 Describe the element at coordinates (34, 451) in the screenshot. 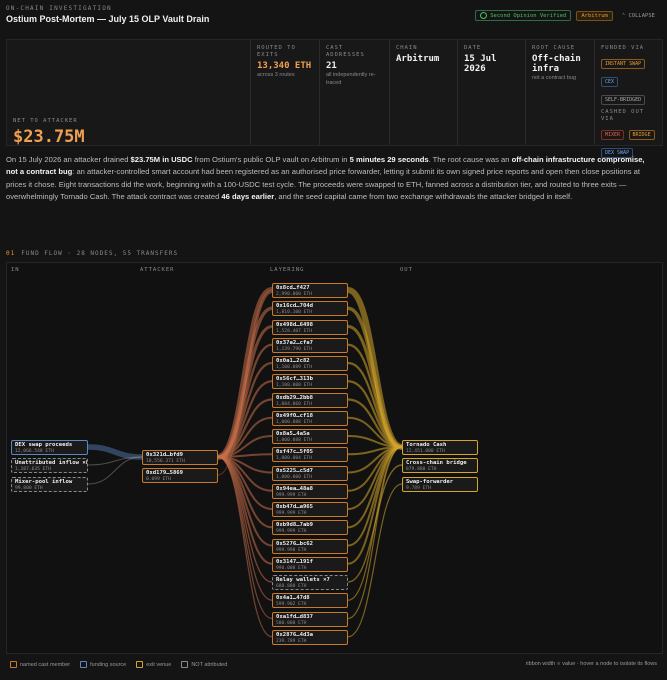

I see `node-value: 12,066.548 ETH` at that location.